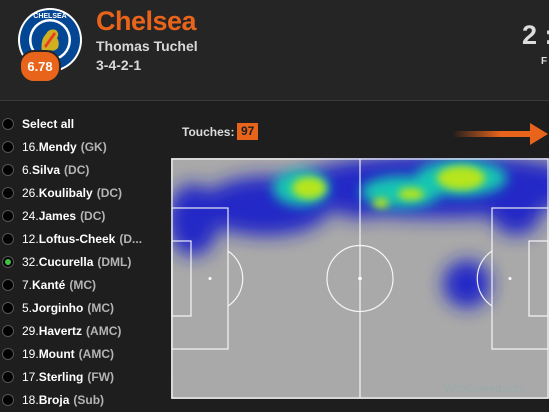  What do you see at coordinates (89, 399) in the screenshot?
I see `player-position: (Sub)` at bounding box center [89, 399].